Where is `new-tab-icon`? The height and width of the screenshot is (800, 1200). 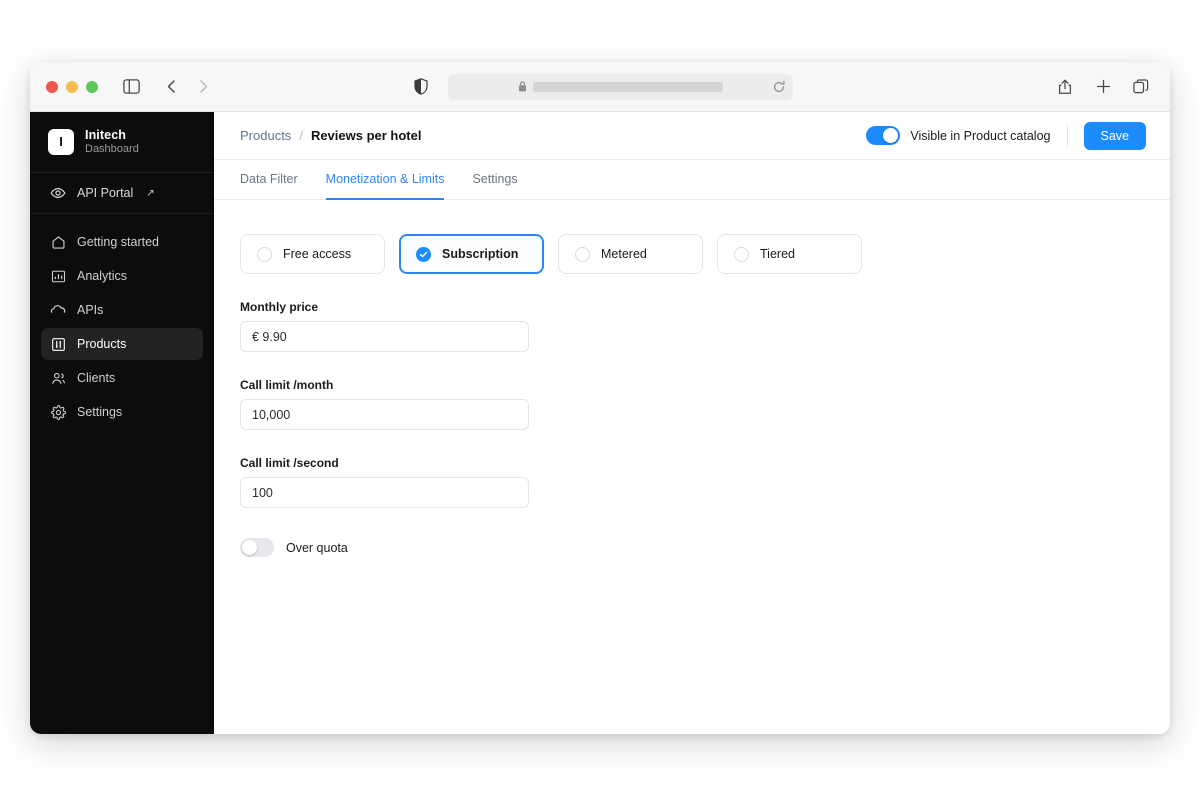
new-tab-icon is located at coordinates (1103, 87).